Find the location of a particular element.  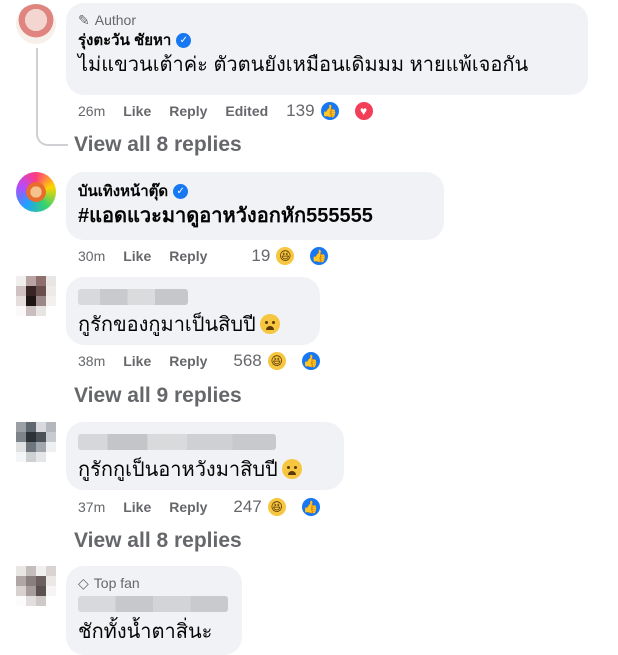

comment-text: #แอดแวะมาดูอาหวังอกหัก555555 is located at coordinates (225, 216).